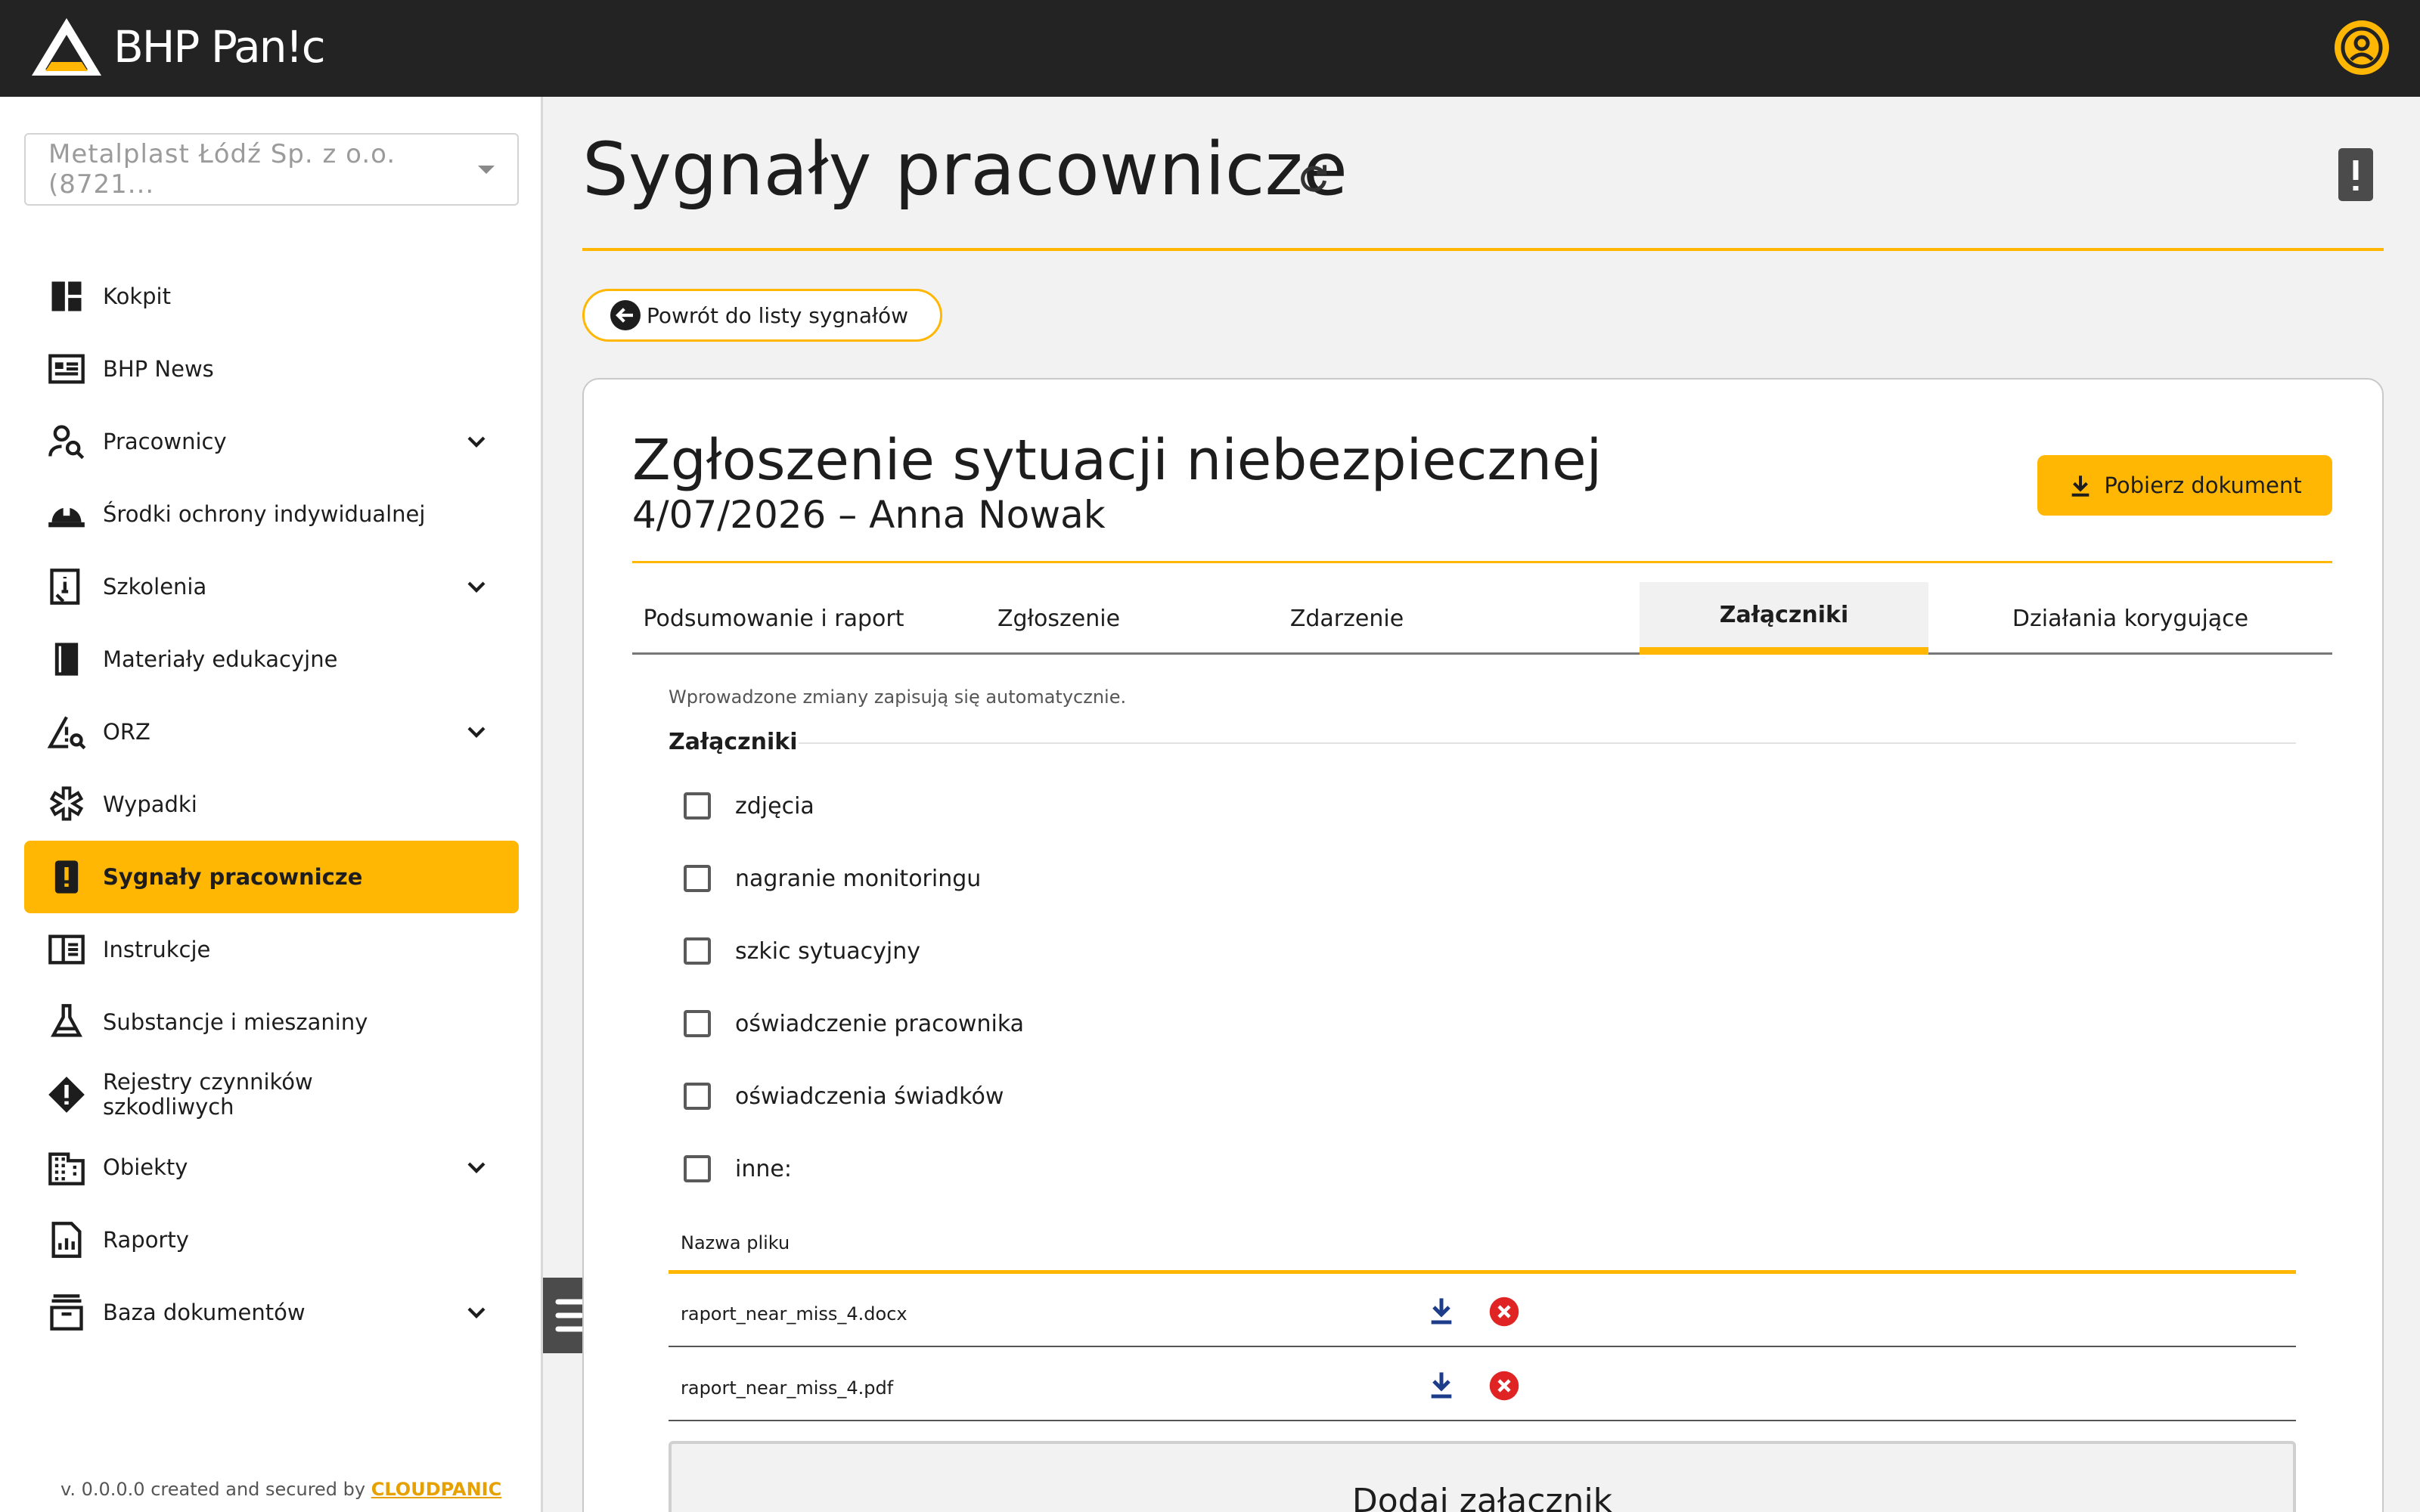  I want to click on helmet-icon, so click(66, 517).